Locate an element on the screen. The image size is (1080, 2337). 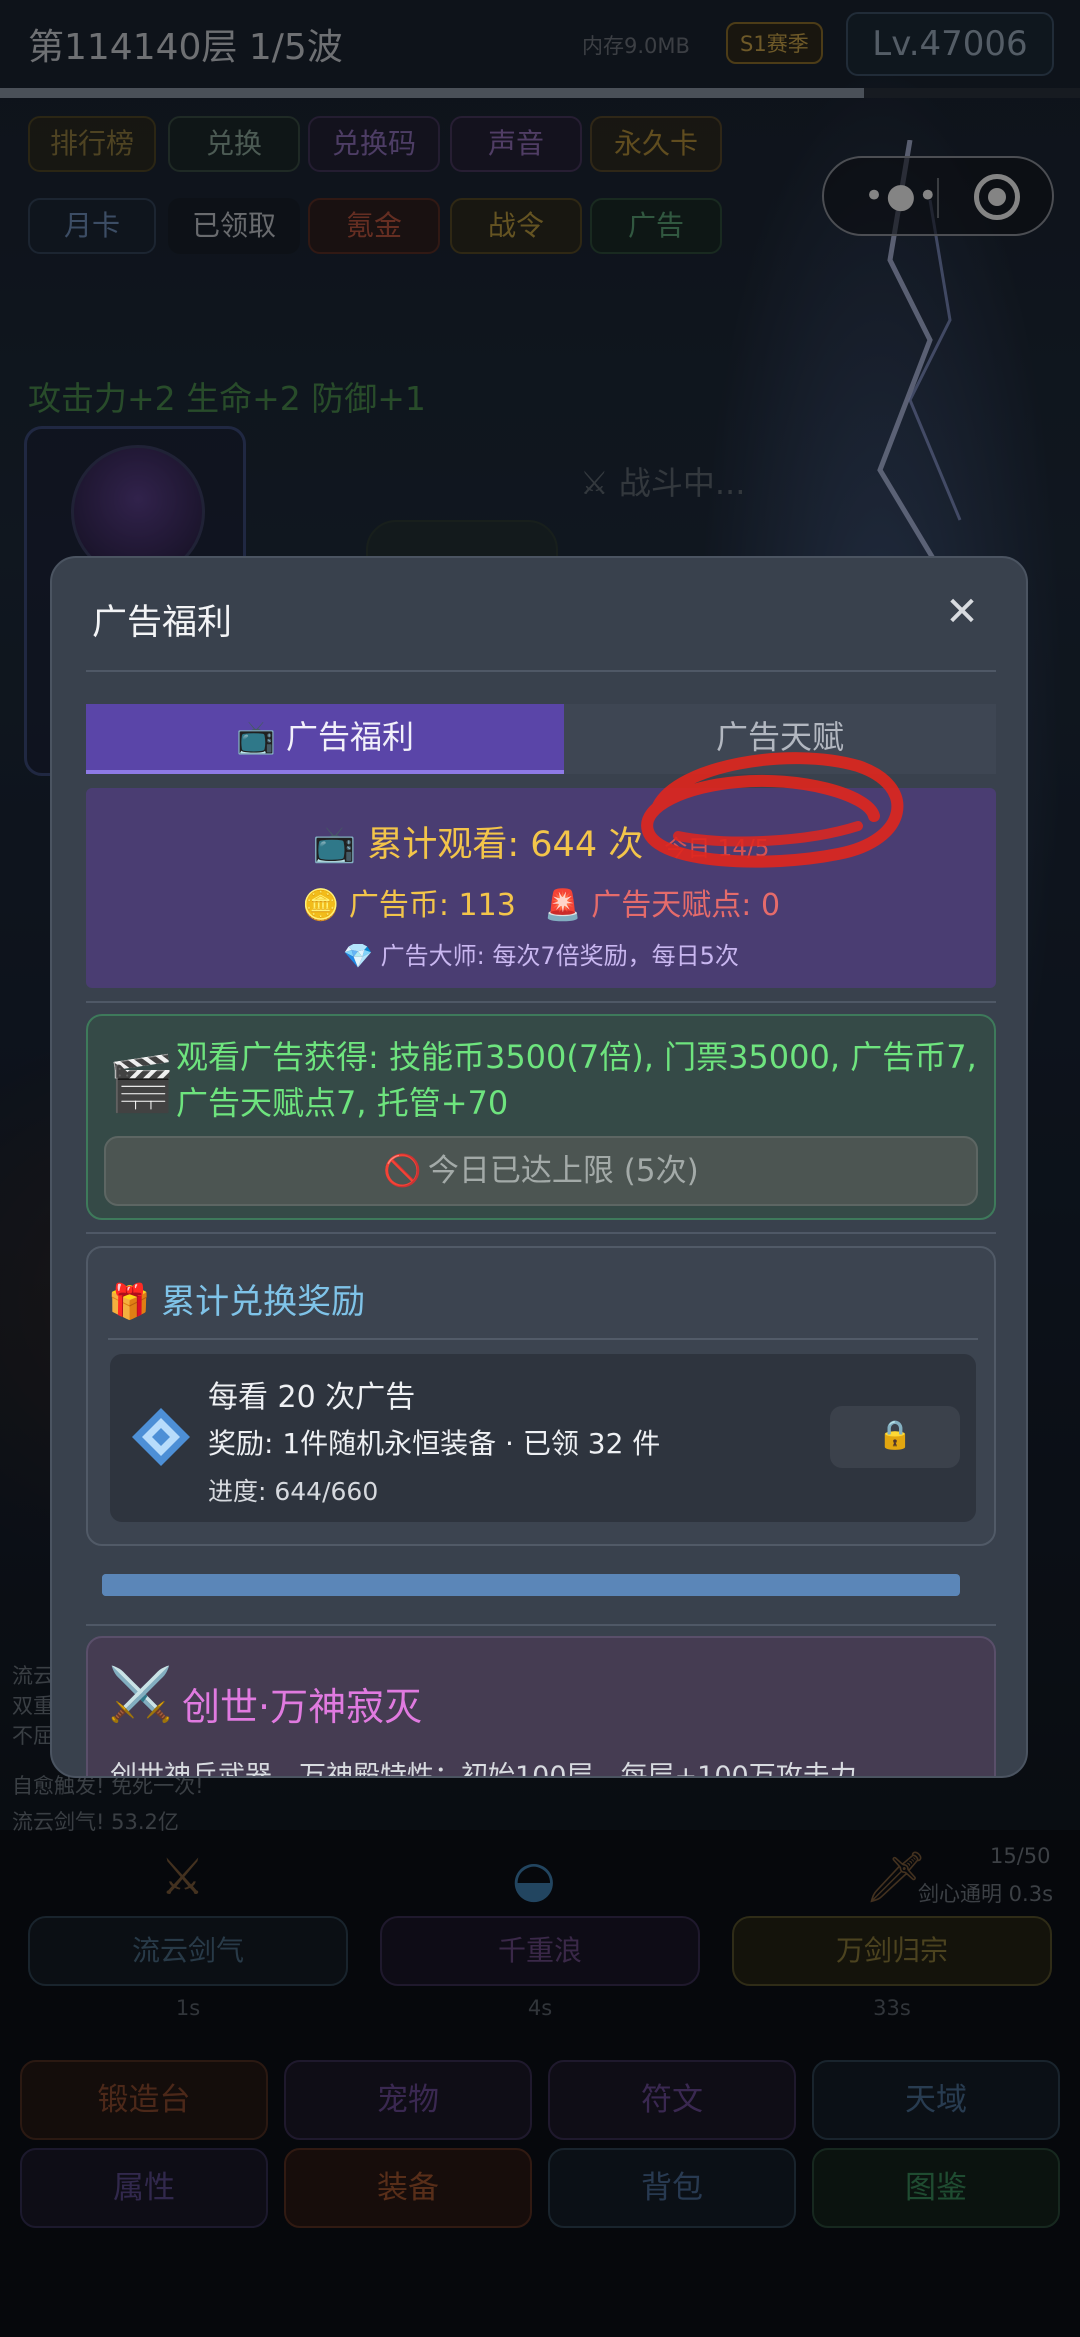
prohibited-icon: 🚫 is located at coordinates (402, 1171).